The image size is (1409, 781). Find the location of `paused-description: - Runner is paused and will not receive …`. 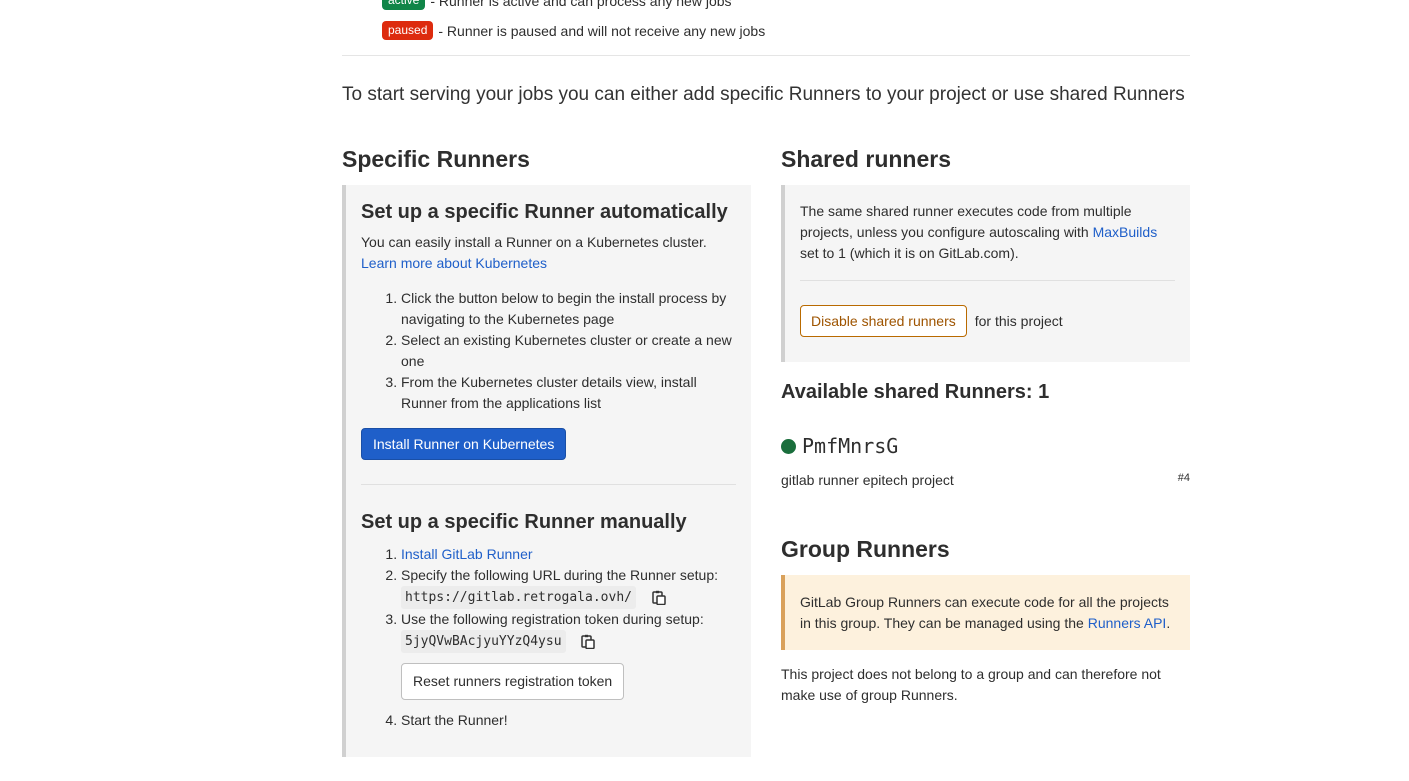

paused-description: - Runner is paused and will not receive … is located at coordinates (602, 30).